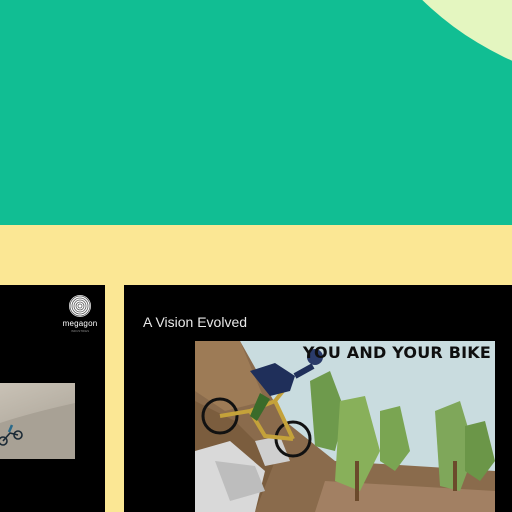 Image resolution: width=512 pixels, height=512 pixels. What do you see at coordinates (80, 306) in the screenshot?
I see `fingerprint-icon` at bounding box center [80, 306].